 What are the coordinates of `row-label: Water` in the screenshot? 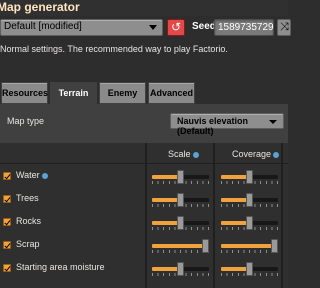 It's located at (32, 175).